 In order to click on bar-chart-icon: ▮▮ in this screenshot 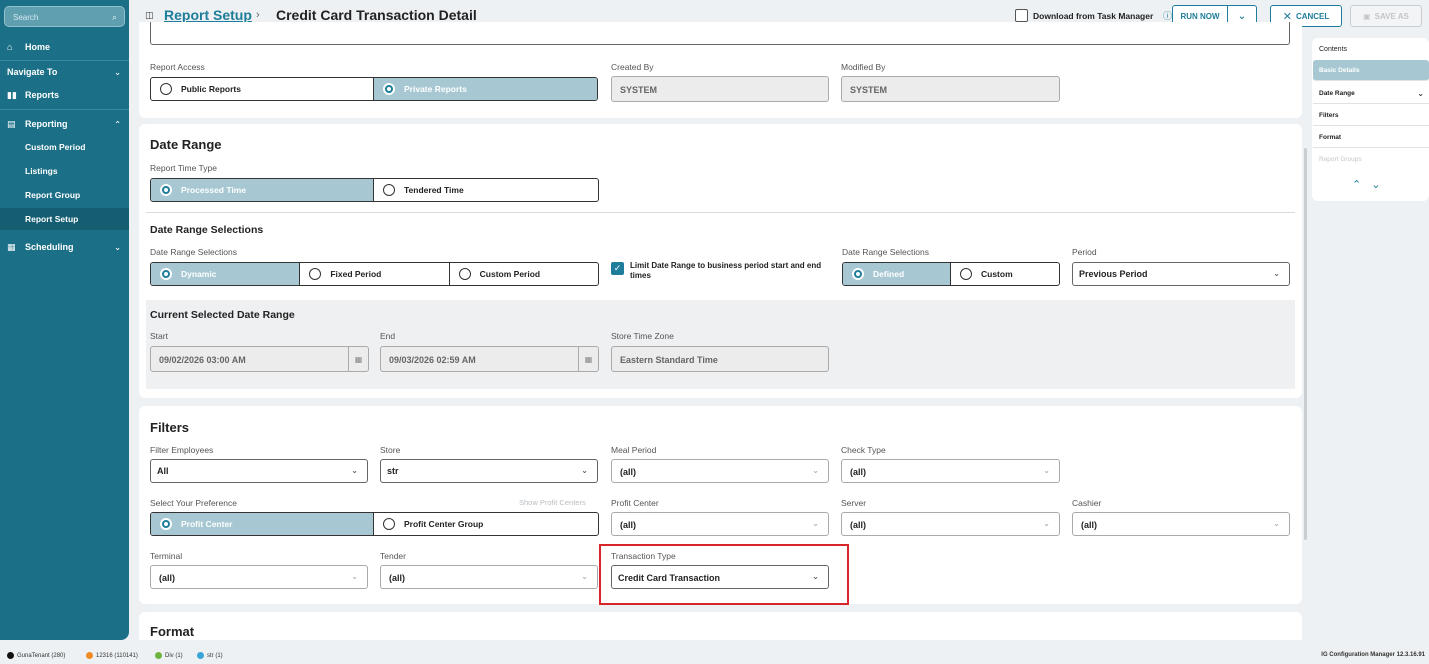, I will do `click(12, 94)`.